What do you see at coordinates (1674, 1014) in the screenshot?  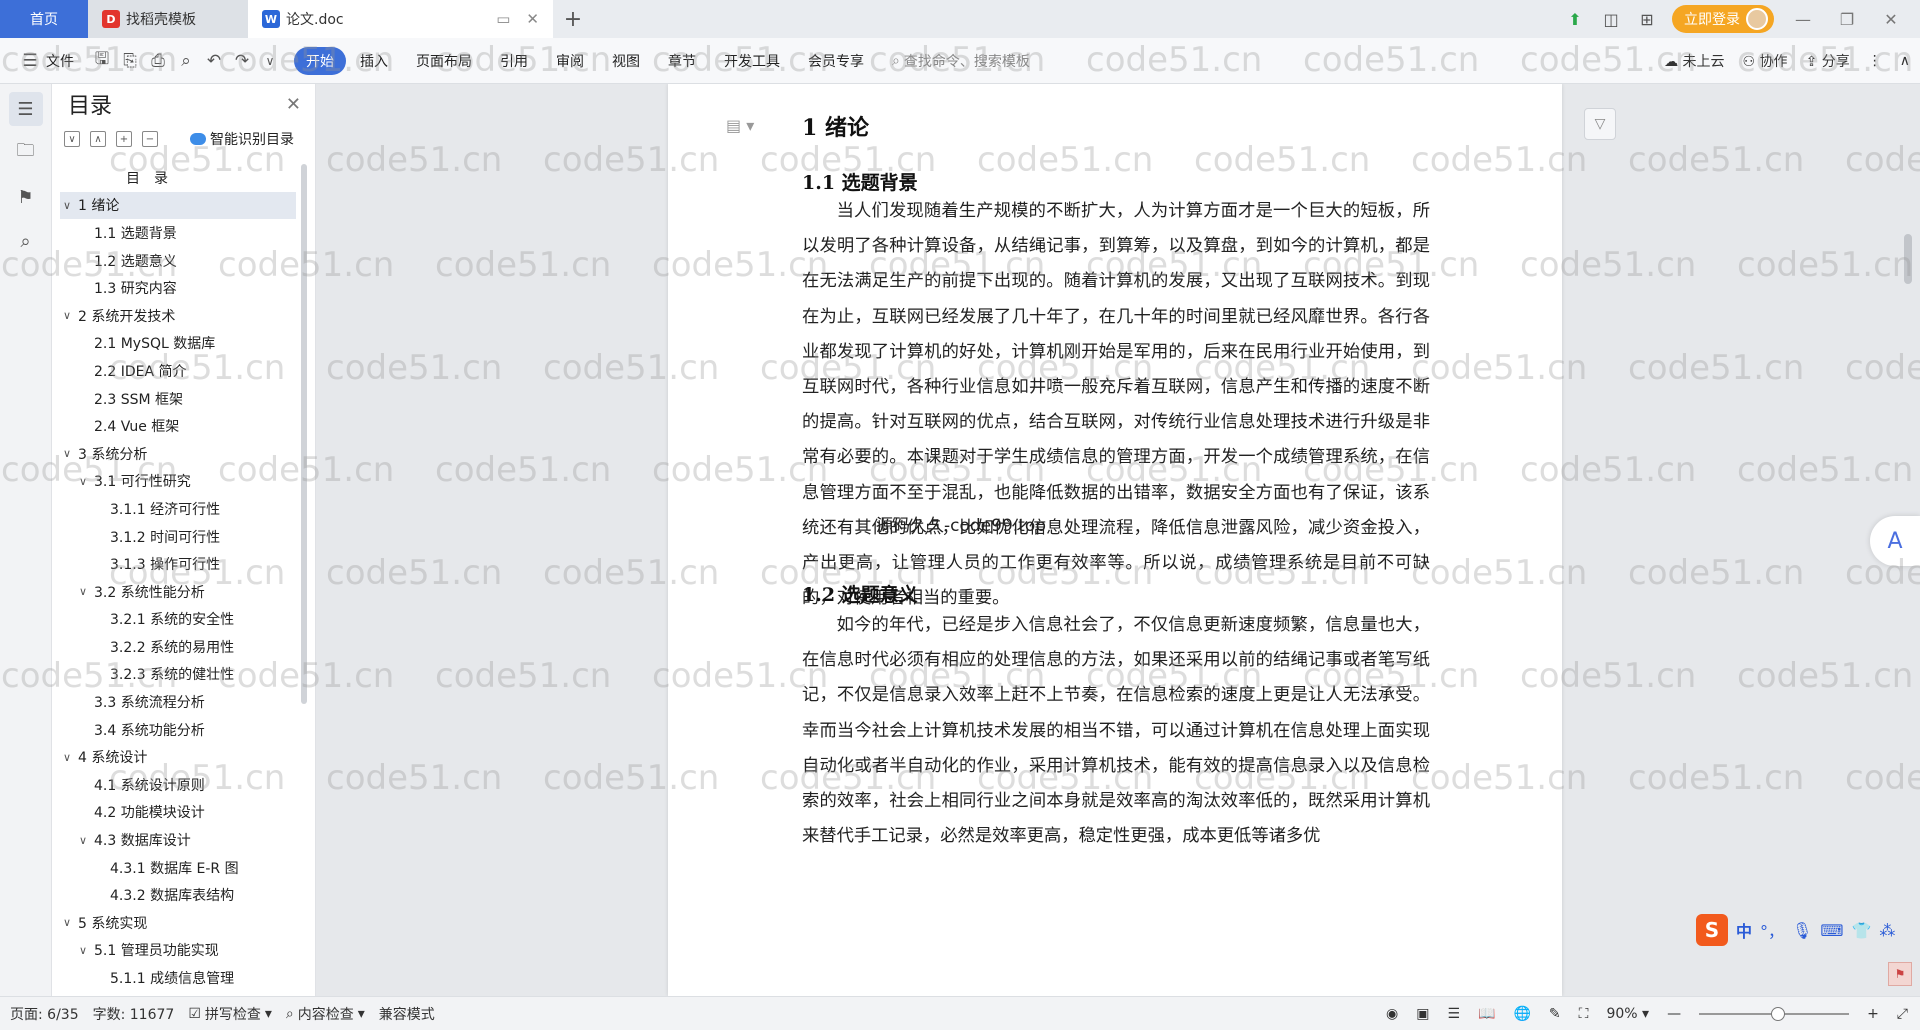 I see `zoom-out-icon: —` at bounding box center [1674, 1014].